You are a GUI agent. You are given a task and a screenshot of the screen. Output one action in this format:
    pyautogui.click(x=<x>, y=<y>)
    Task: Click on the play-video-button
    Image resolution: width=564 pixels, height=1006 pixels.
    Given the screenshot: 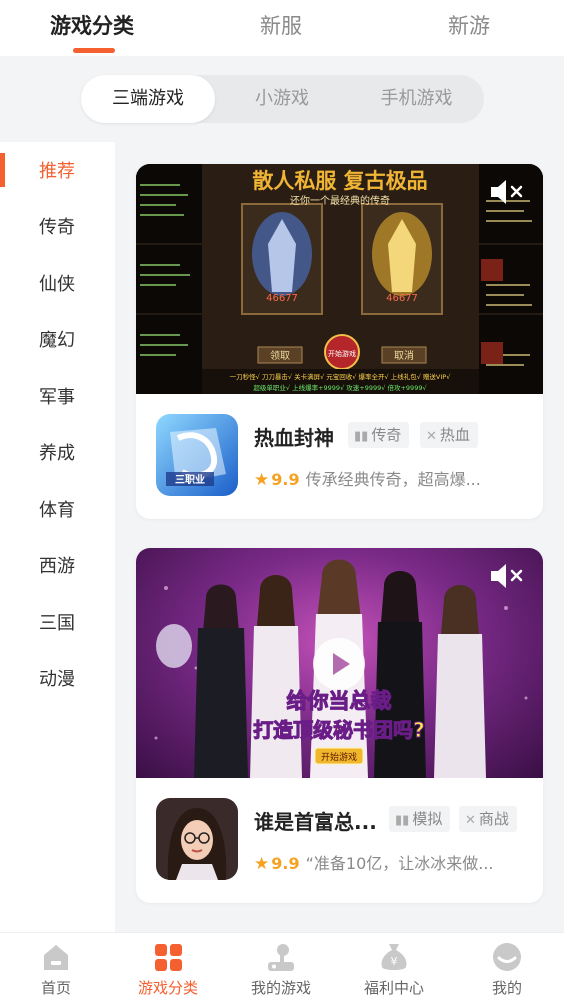 What is the action you would take?
    pyautogui.click(x=339, y=664)
    